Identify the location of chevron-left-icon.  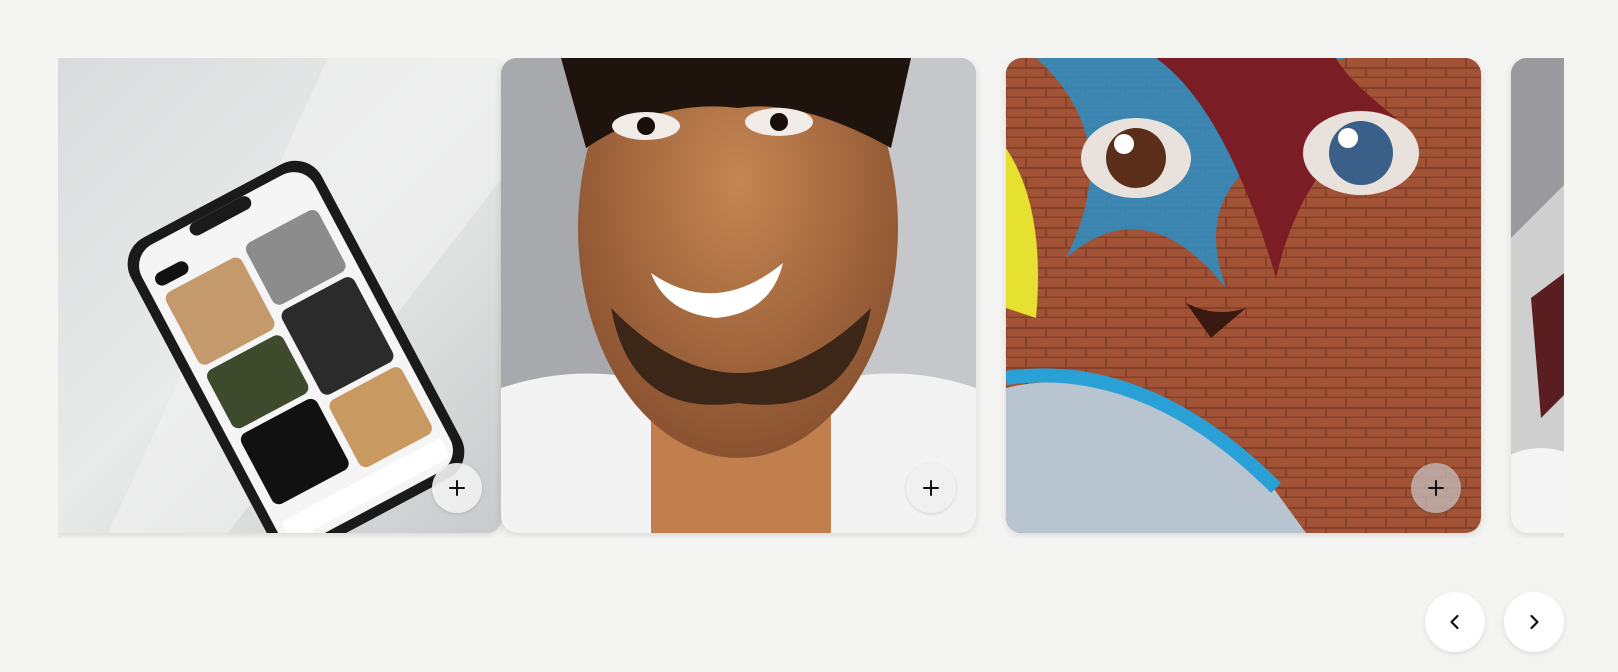
(1454, 622).